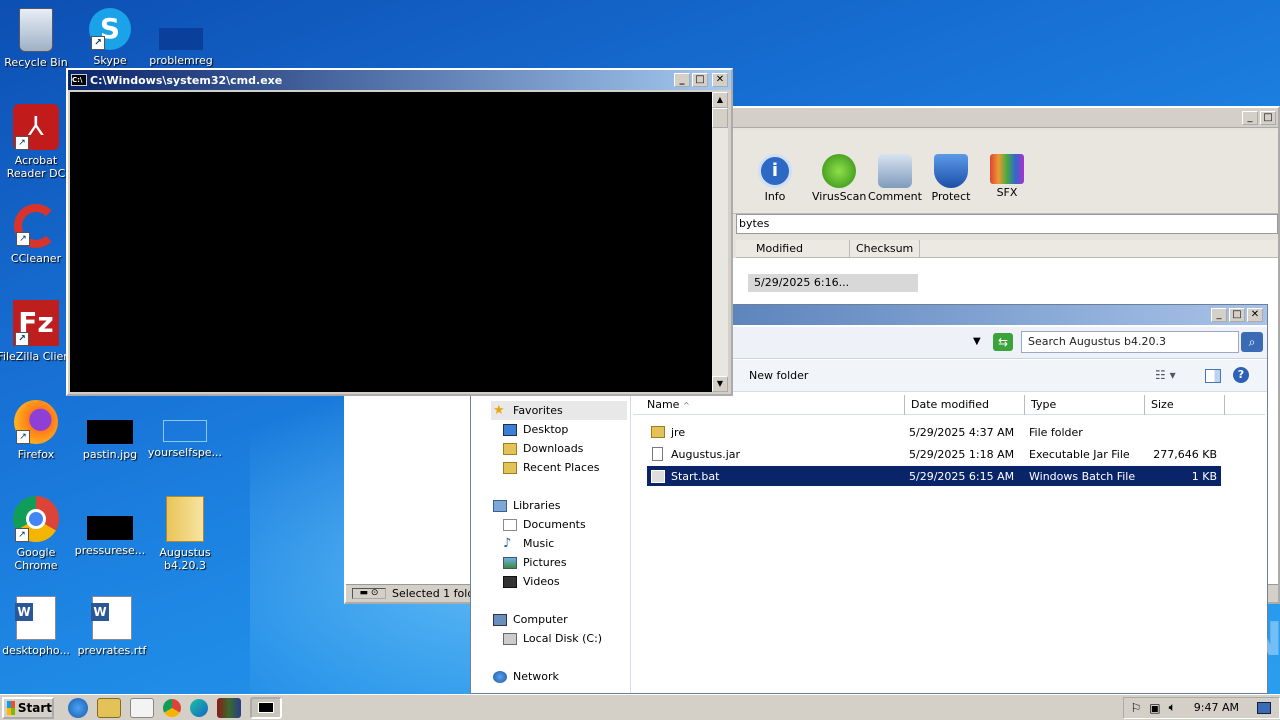 The image size is (1280, 720). What do you see at coordinates (561, 505) in the screenshot?
I see `nav-libraries: Libraries` at bounding box center [561, 505].